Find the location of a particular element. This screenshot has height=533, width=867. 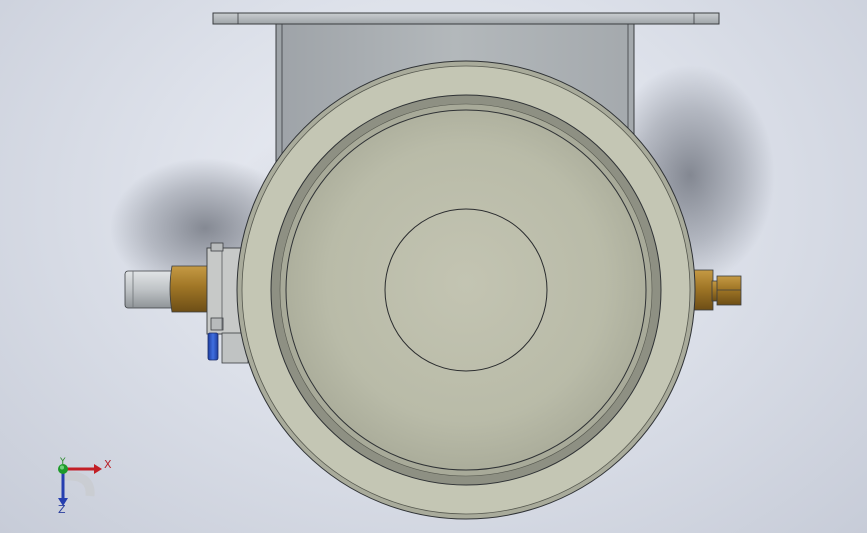

z-axis-label: Z is located at coordinates (62, 509).